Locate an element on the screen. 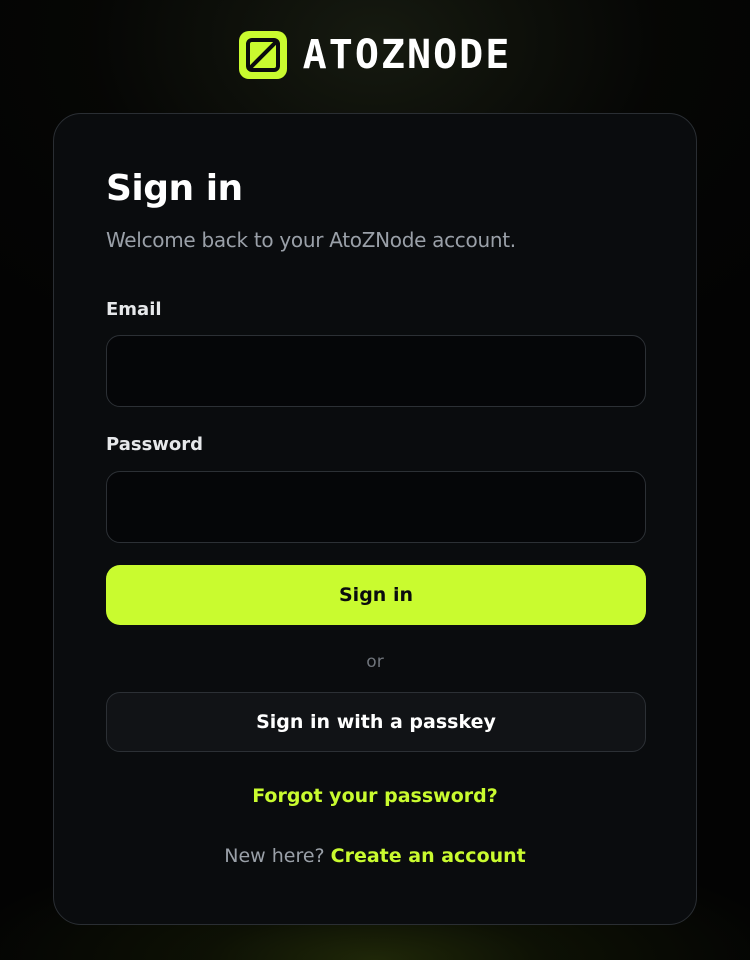 This screenshot has height=960, width=750. atoznode-logo-icon is located at coordinates (262, 55).